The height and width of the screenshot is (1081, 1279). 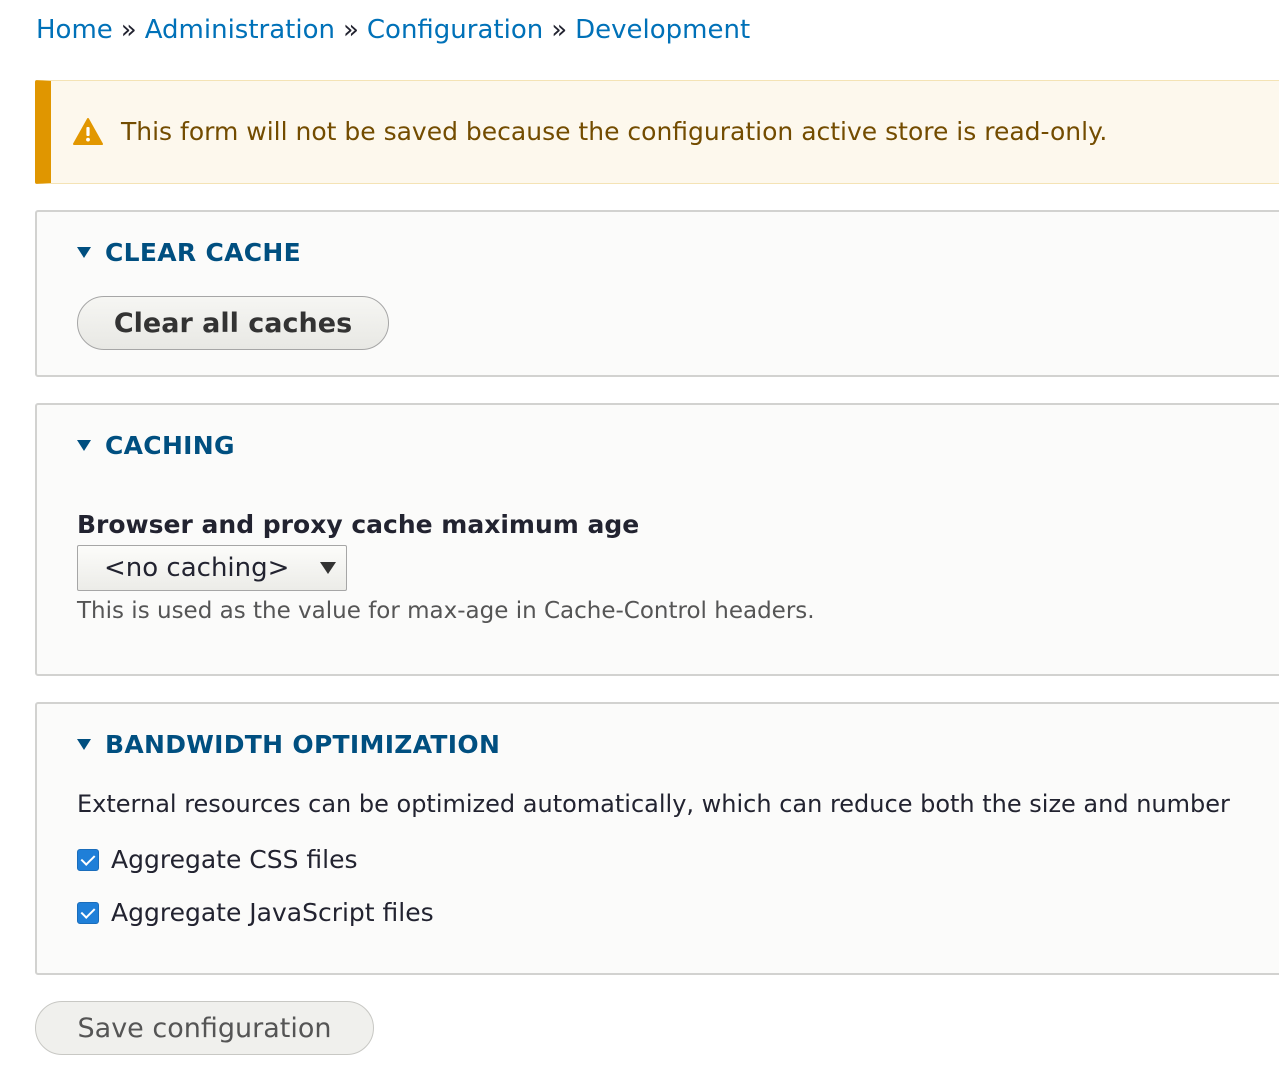 What do you see at coordinates (197, 568) in the screenshot?
I see `max-age-select-value: <no caching>` at bounding box center [197, 568].